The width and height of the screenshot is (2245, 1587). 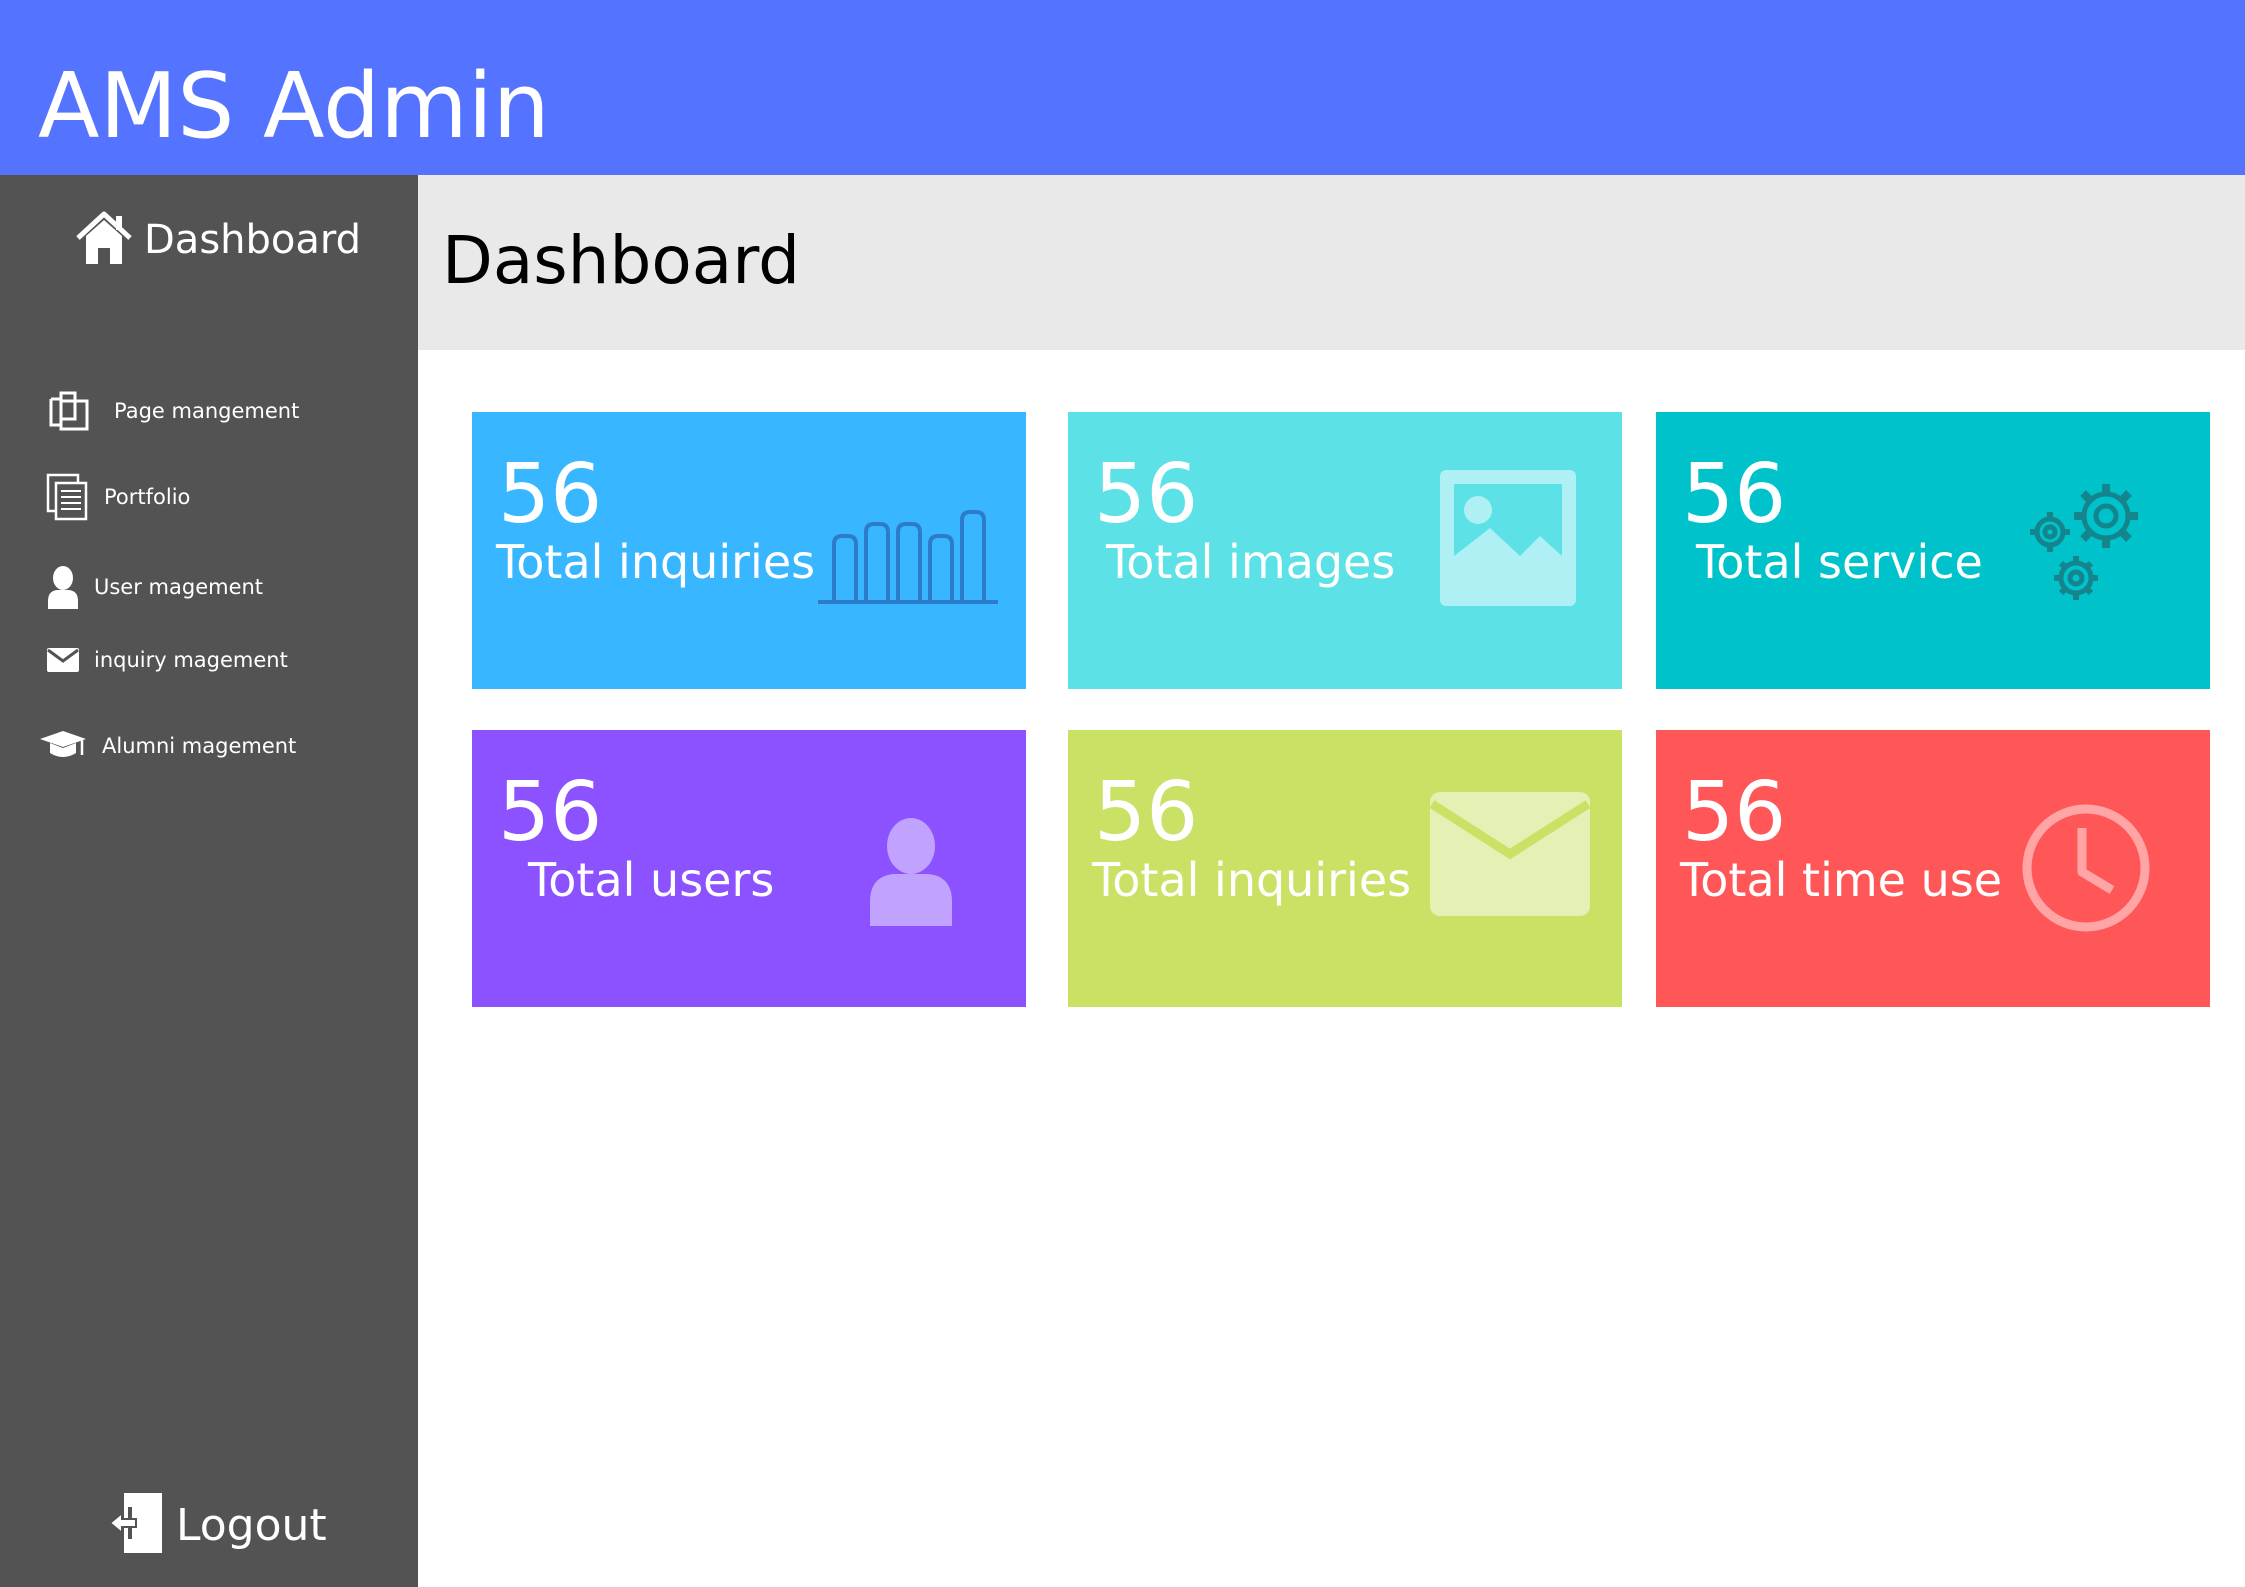 I want to click on stat-label: Total images, so click(x=1251, y=562).